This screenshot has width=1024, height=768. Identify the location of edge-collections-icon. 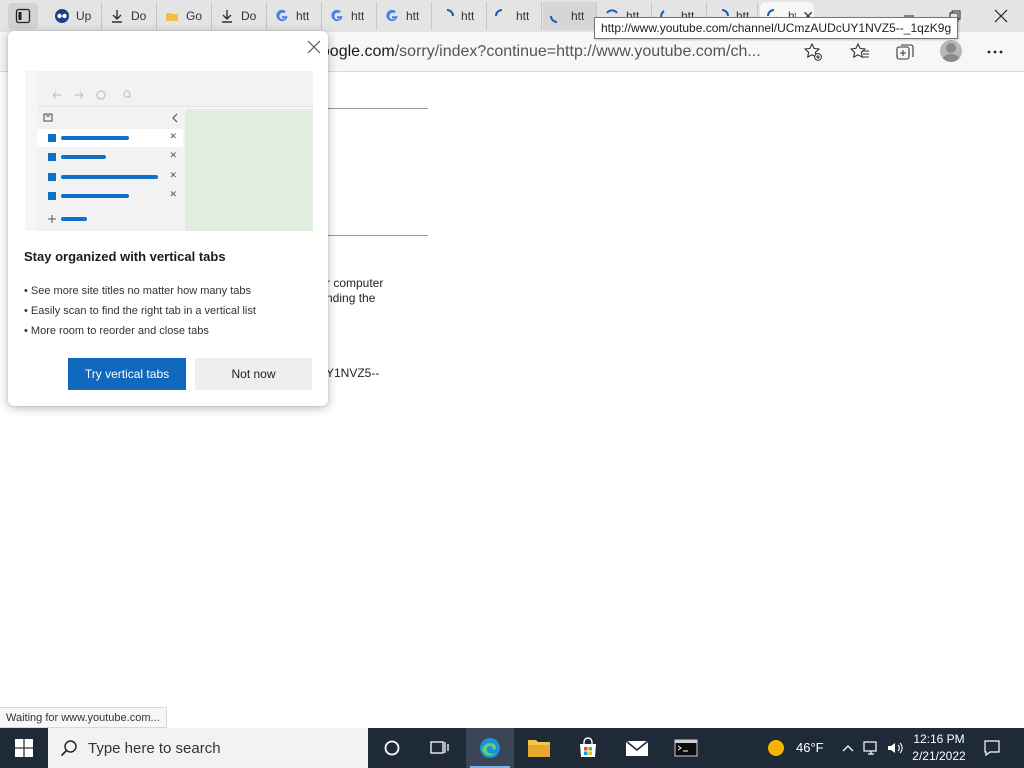
(62, 16).